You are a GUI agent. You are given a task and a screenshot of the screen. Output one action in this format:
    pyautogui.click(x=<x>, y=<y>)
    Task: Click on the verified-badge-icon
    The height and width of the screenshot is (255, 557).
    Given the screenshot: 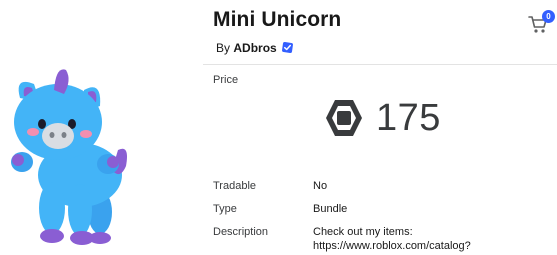 What is the action you would take?
    pyautogui.click(x=288, y=47)
    